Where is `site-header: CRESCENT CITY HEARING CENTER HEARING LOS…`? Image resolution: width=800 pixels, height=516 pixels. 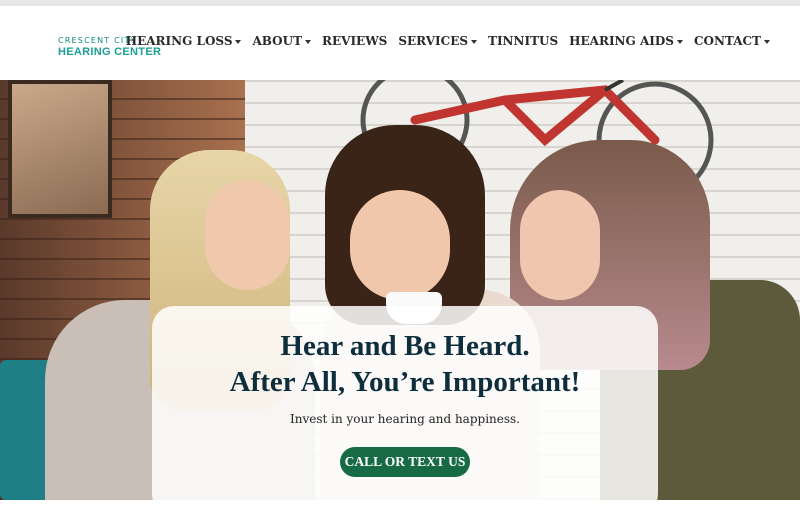 site-header: CRESCENT CITY HEARING CENTER HEARING LOS… is located at coordinates (400, 43).